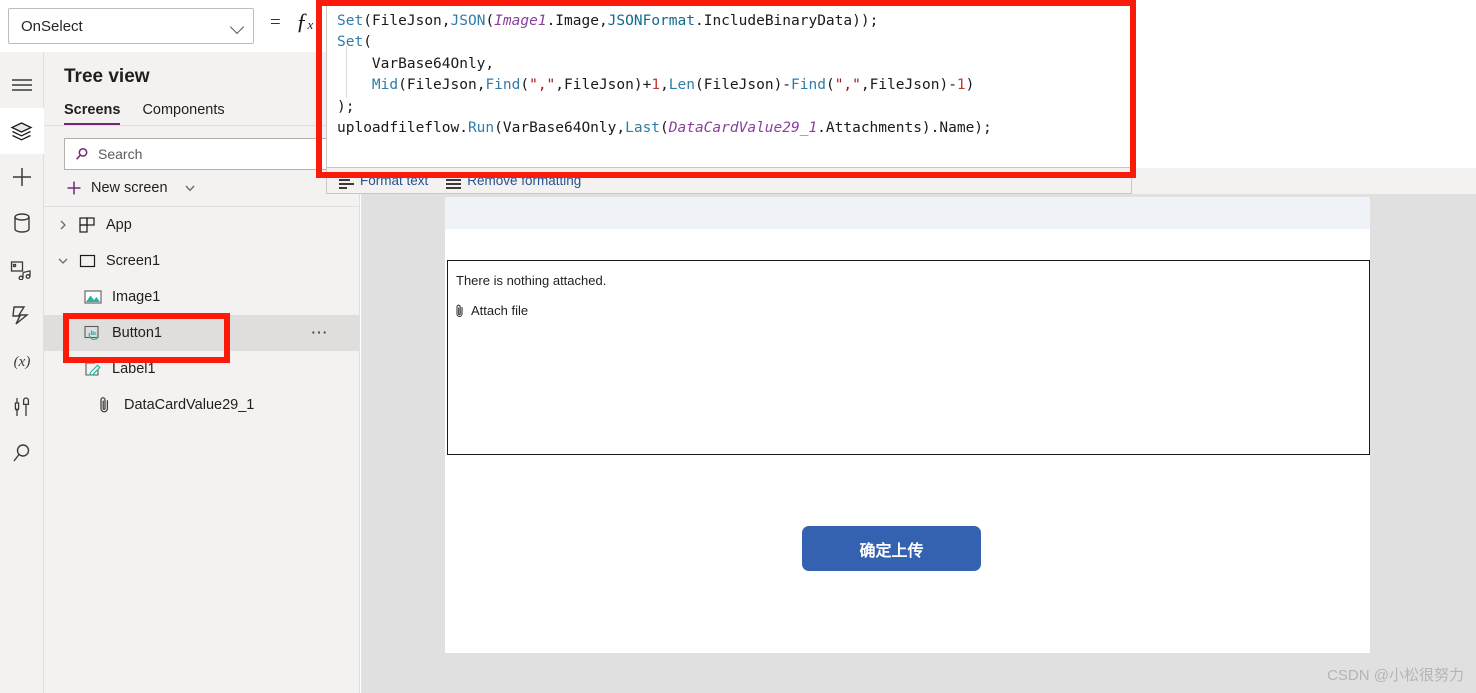 This screenshot has height=693, width=1476. I want to click on attachment-empty-message: There is nothing attached., so click(531, 280).